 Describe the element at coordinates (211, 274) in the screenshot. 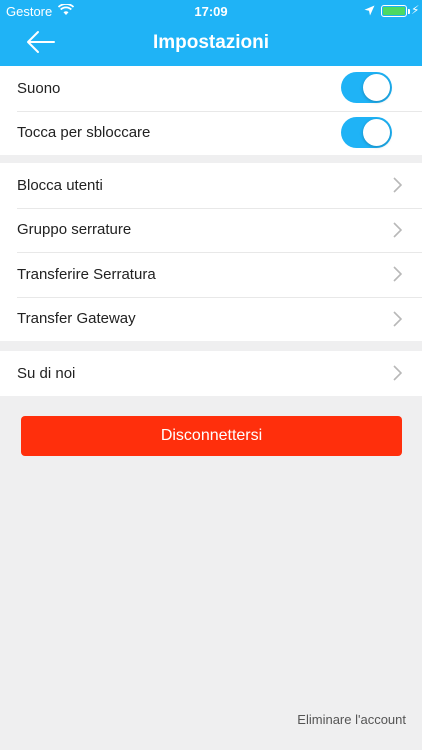

I see `menu-item-transfer-lock: Transferire Serratura` at that location.